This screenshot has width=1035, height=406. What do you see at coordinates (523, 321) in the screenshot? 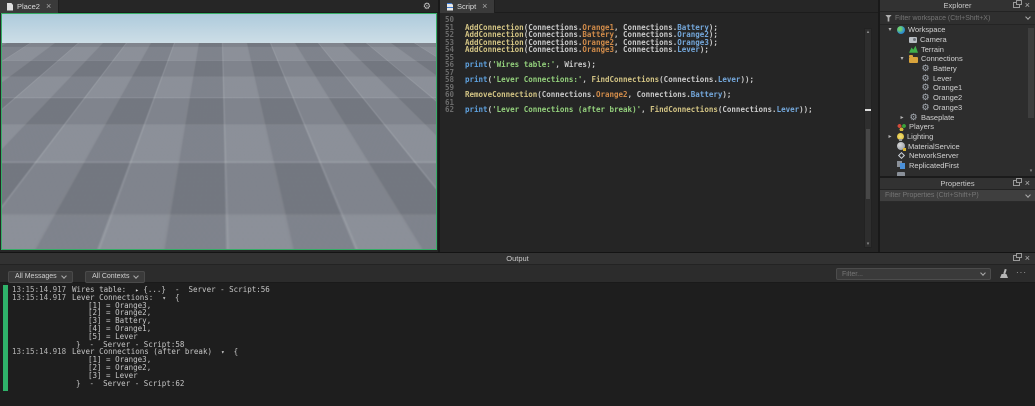
I see `log-line: [3] = Battery,` at bounding box center [523, 321].